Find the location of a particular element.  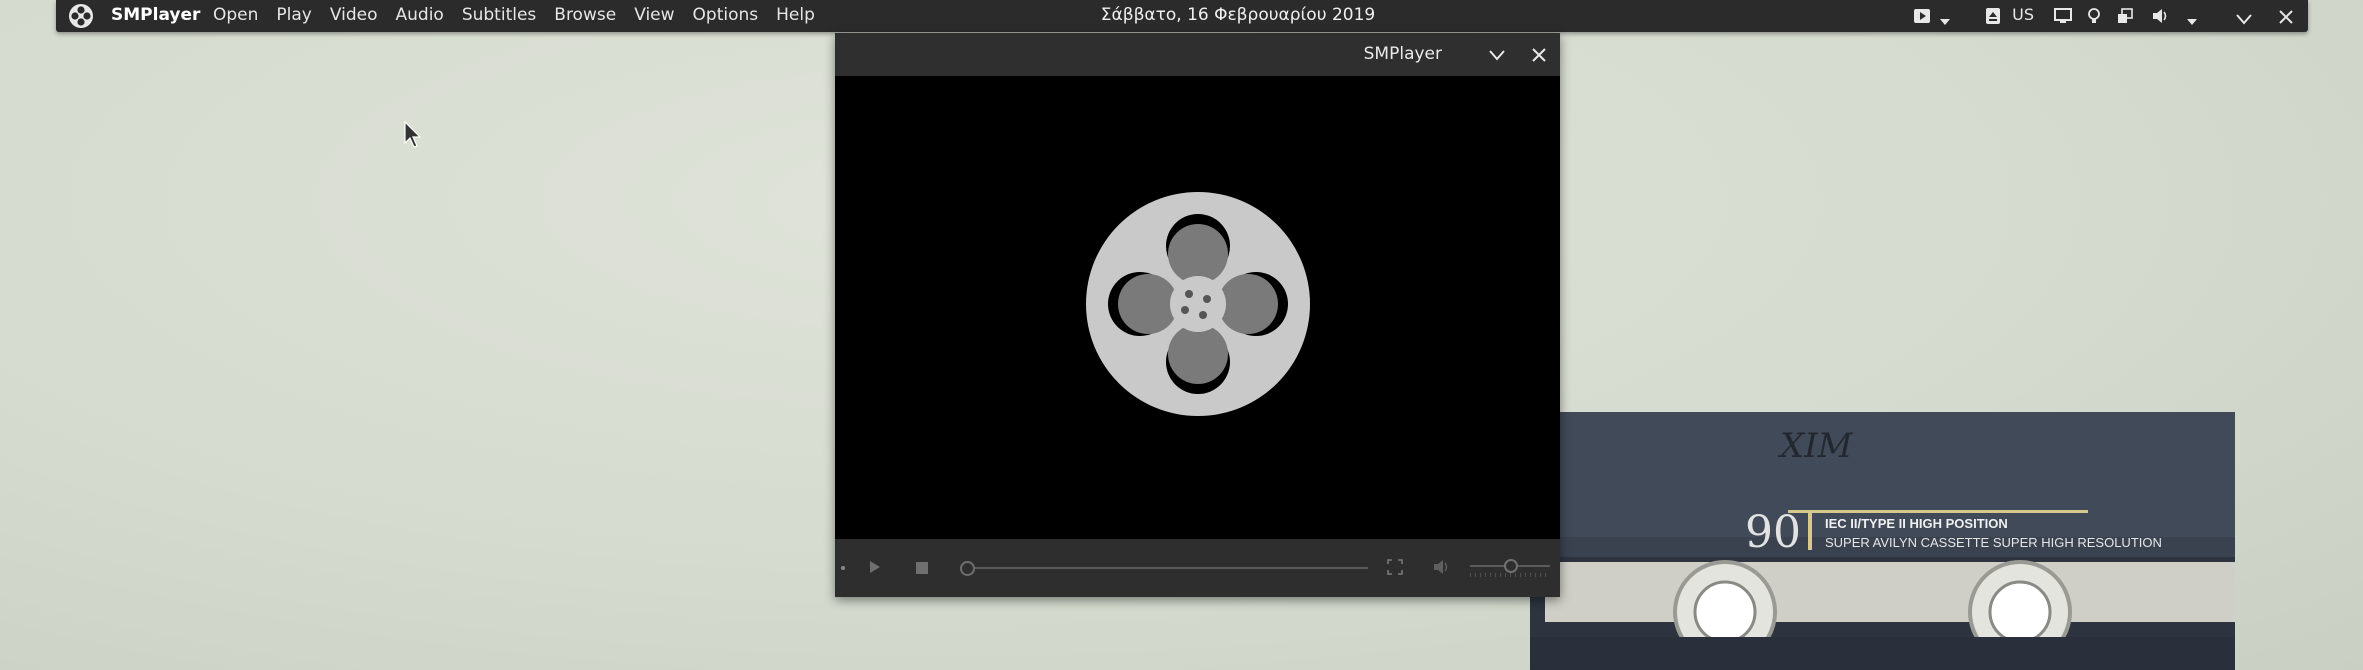

control-bar is located at coordinates (1197, 568).